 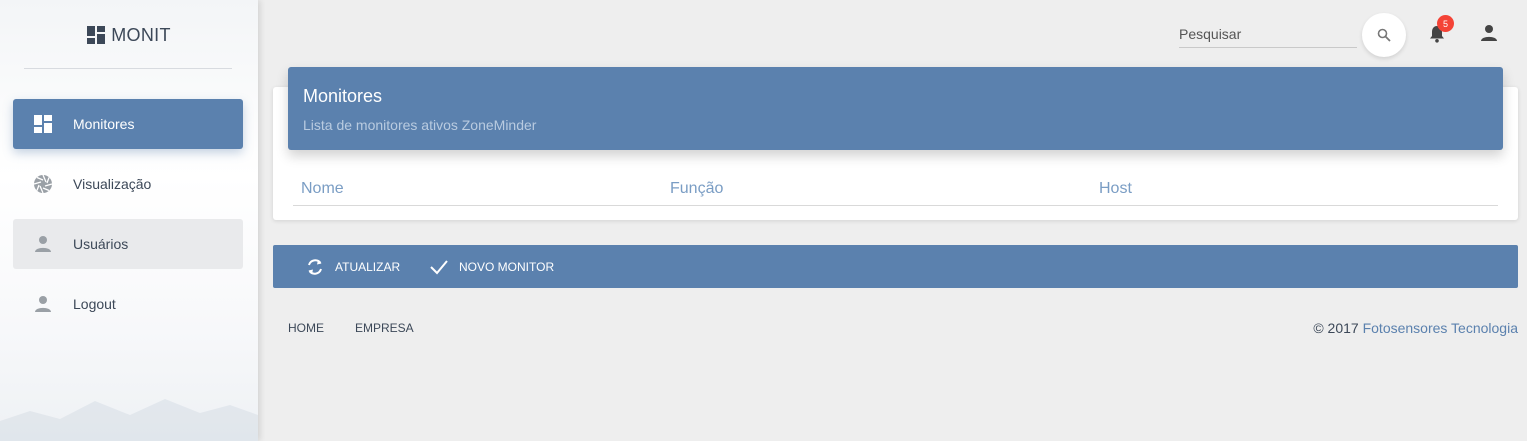 I want to click on brand-logo: MONIT, so click(x=129, y=35).